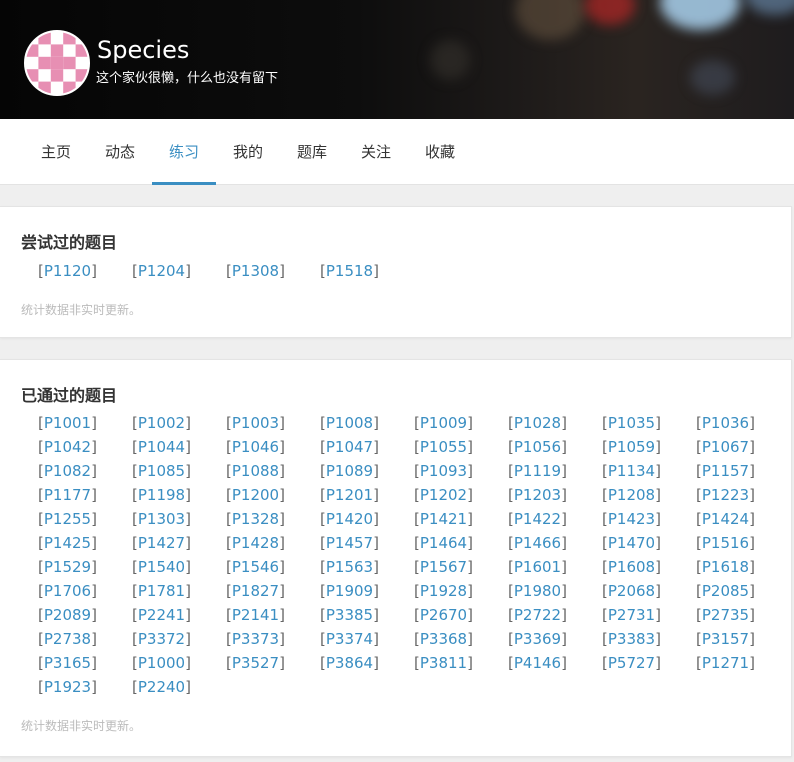 Image resolution: width=794 pixels, height=762 pixels. What do you see at coordinates (649, 495) in the screenshot?
I see `problem-link: [P1208]` at bounding box center [649, 495].